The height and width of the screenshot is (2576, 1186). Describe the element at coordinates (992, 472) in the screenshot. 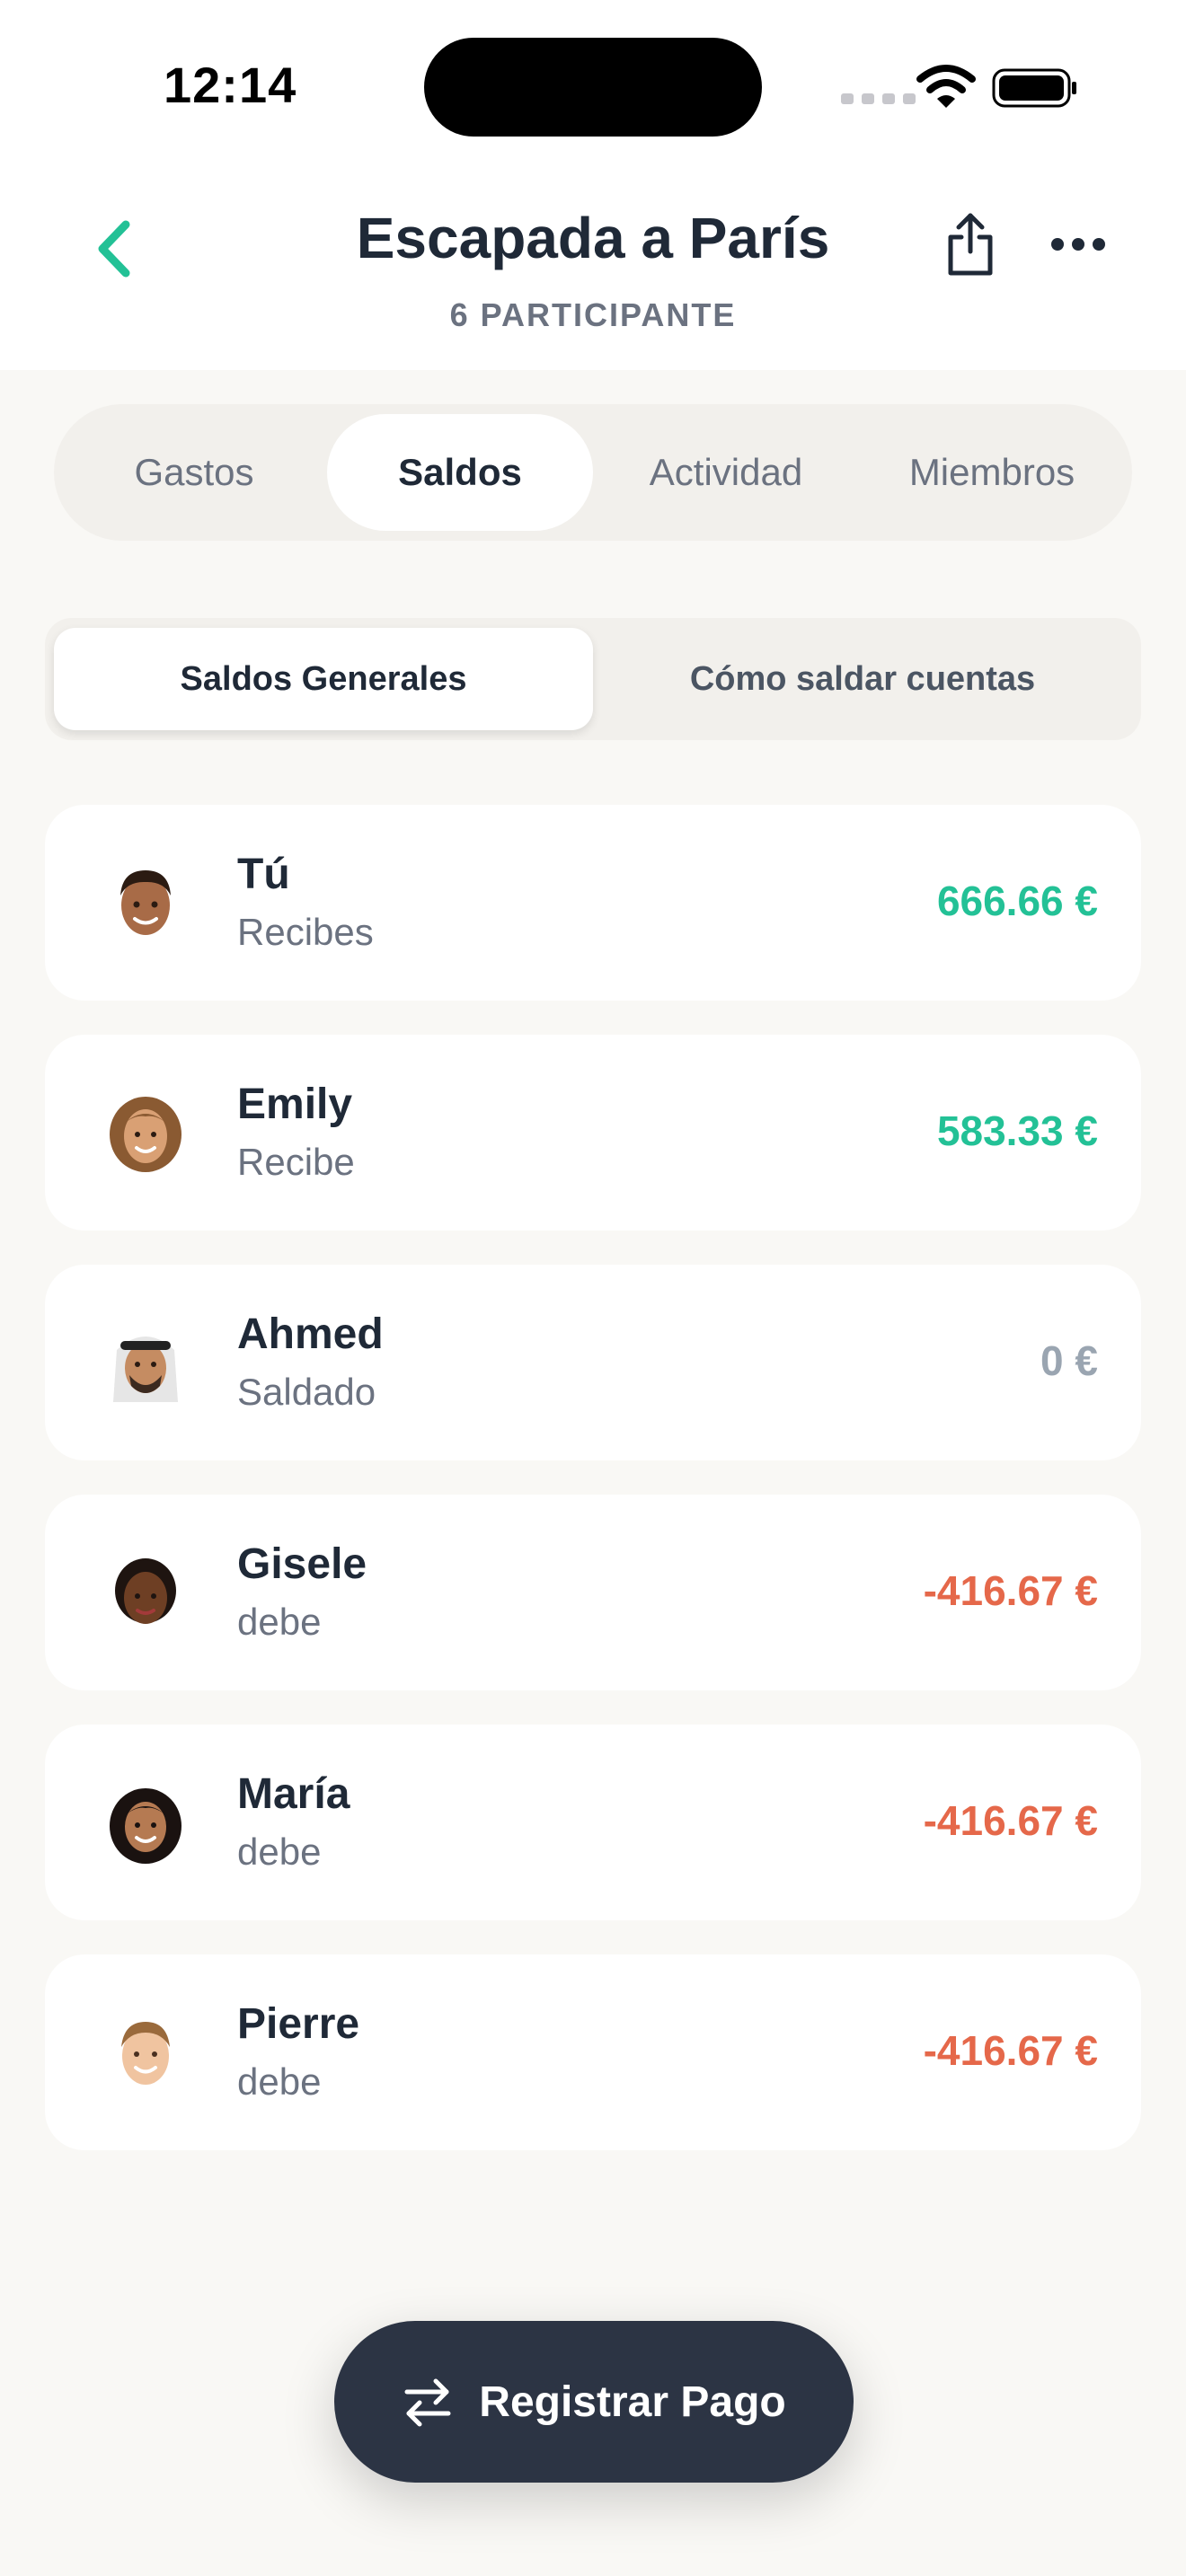

I see `tab-miembros: Miembros` at that location.